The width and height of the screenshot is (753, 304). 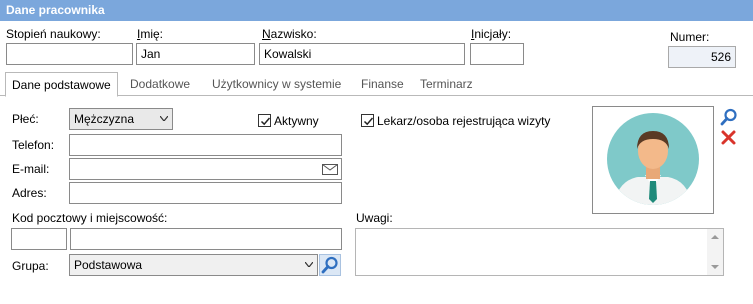 I want to click on email-input, so click(x=205, y=169).